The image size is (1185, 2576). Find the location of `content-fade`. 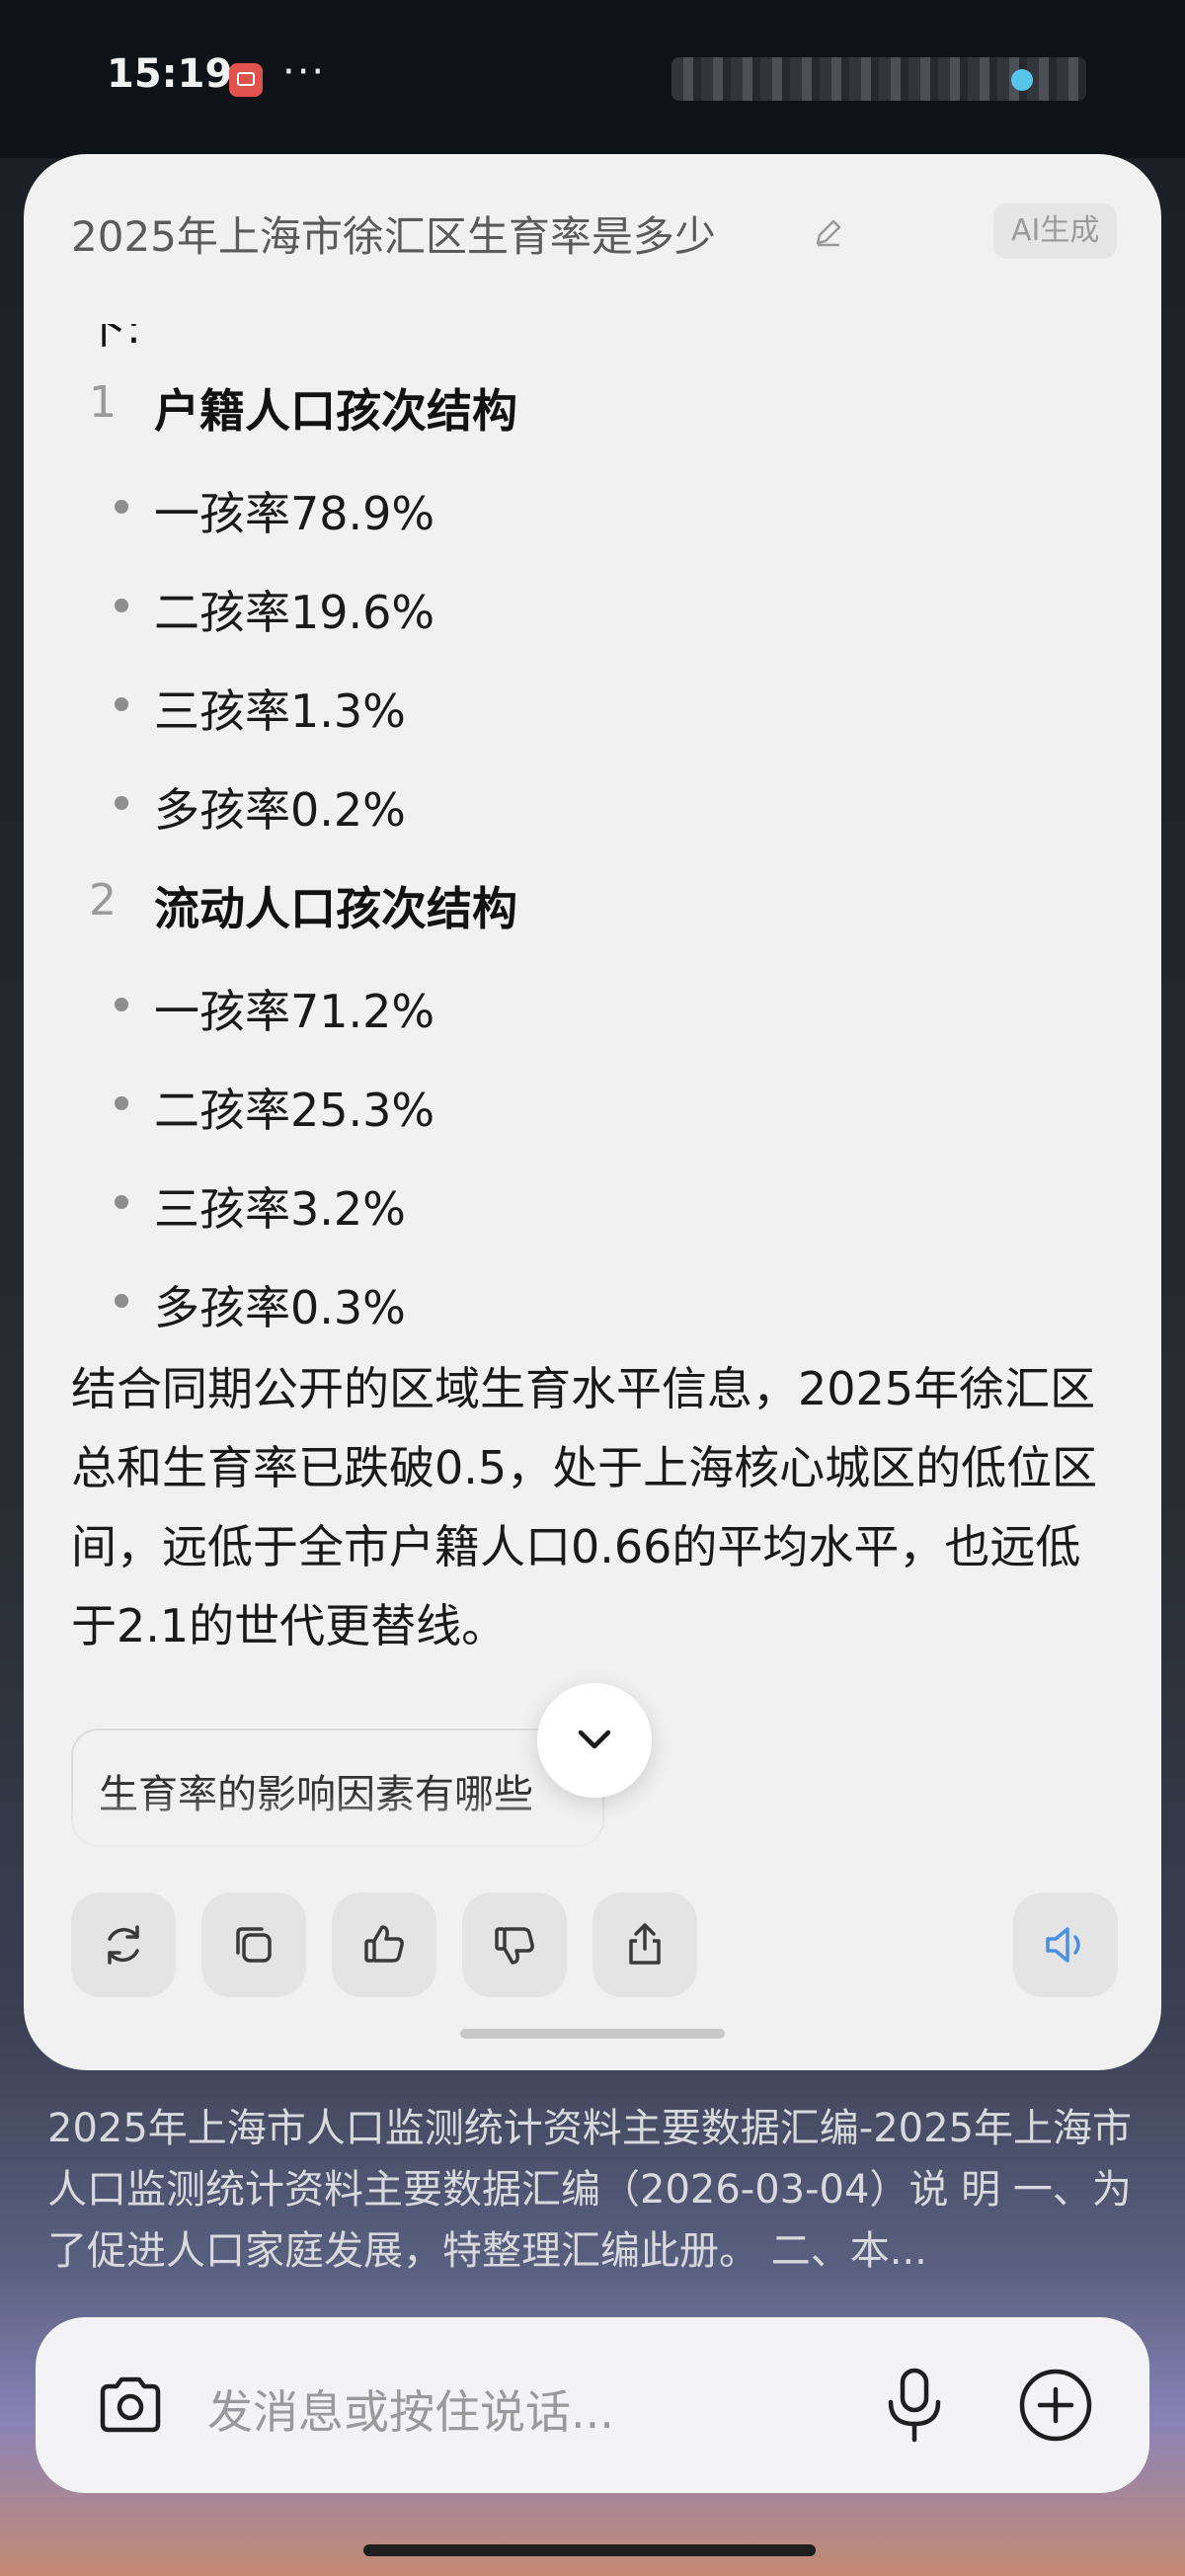

content-fade is located at coordinates (592, 1833).